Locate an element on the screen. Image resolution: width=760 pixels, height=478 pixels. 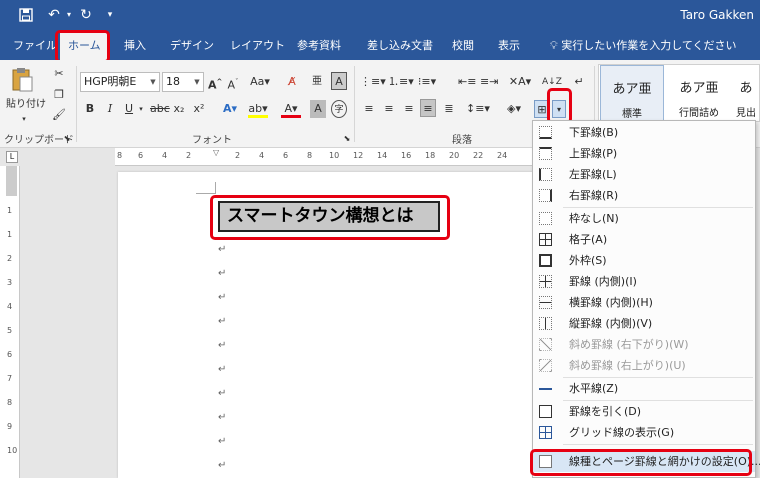
line-spacing-icon: ↕≡▾ is located at coordinates (478, 109).